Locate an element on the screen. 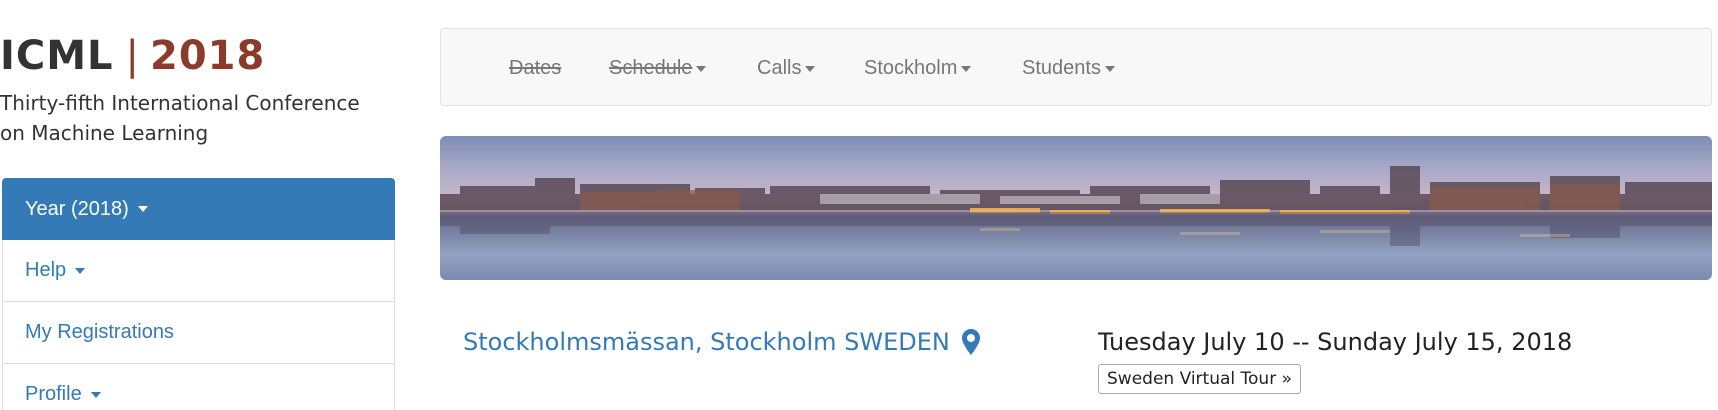  nav-item-dates: Dates is located at coordinates (535, 68).